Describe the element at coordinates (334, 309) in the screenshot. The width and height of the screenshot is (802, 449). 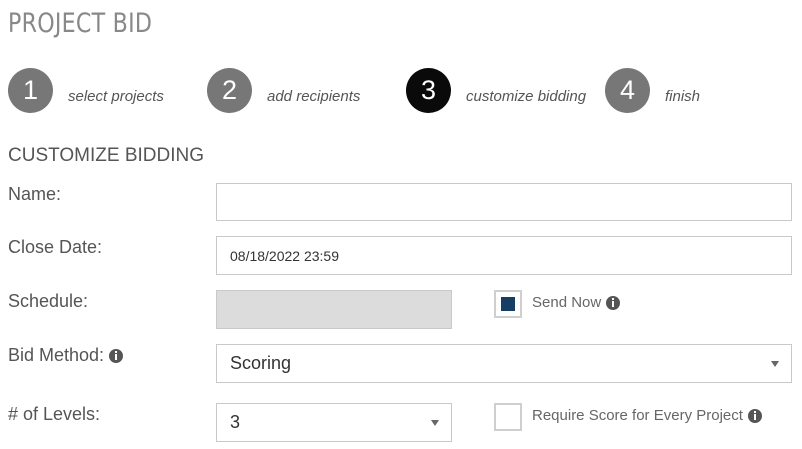
I see `schedule-input` at that location.